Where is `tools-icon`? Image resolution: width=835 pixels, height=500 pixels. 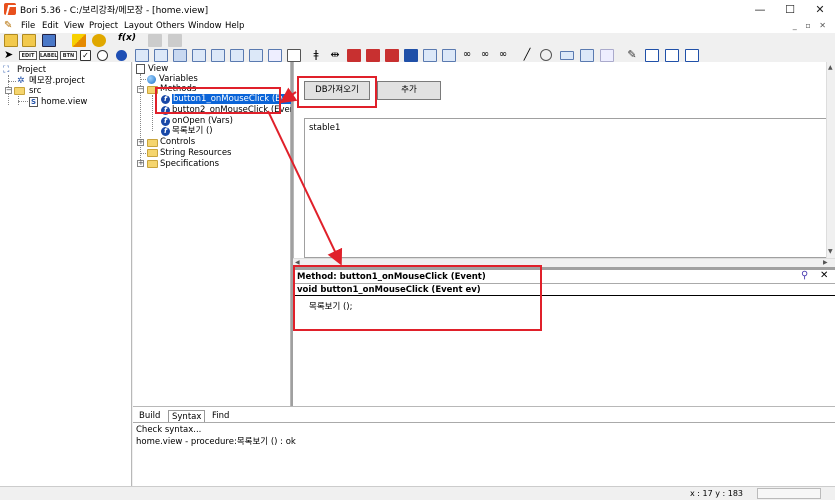 tools-icon is located at coordinates (672, 55).